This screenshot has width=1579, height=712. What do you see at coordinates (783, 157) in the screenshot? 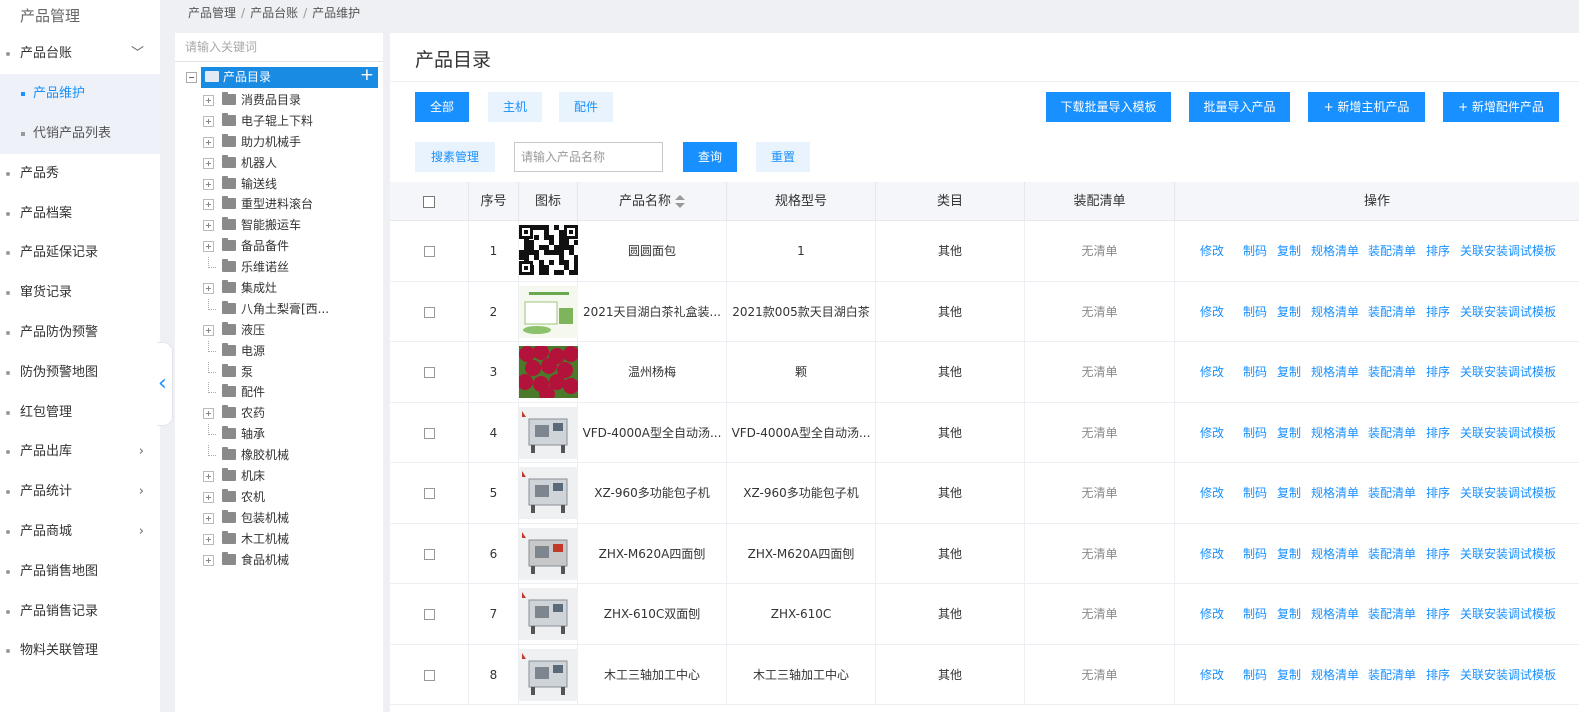
I see `reset-button: 重置` at bounding box center [783, 157].